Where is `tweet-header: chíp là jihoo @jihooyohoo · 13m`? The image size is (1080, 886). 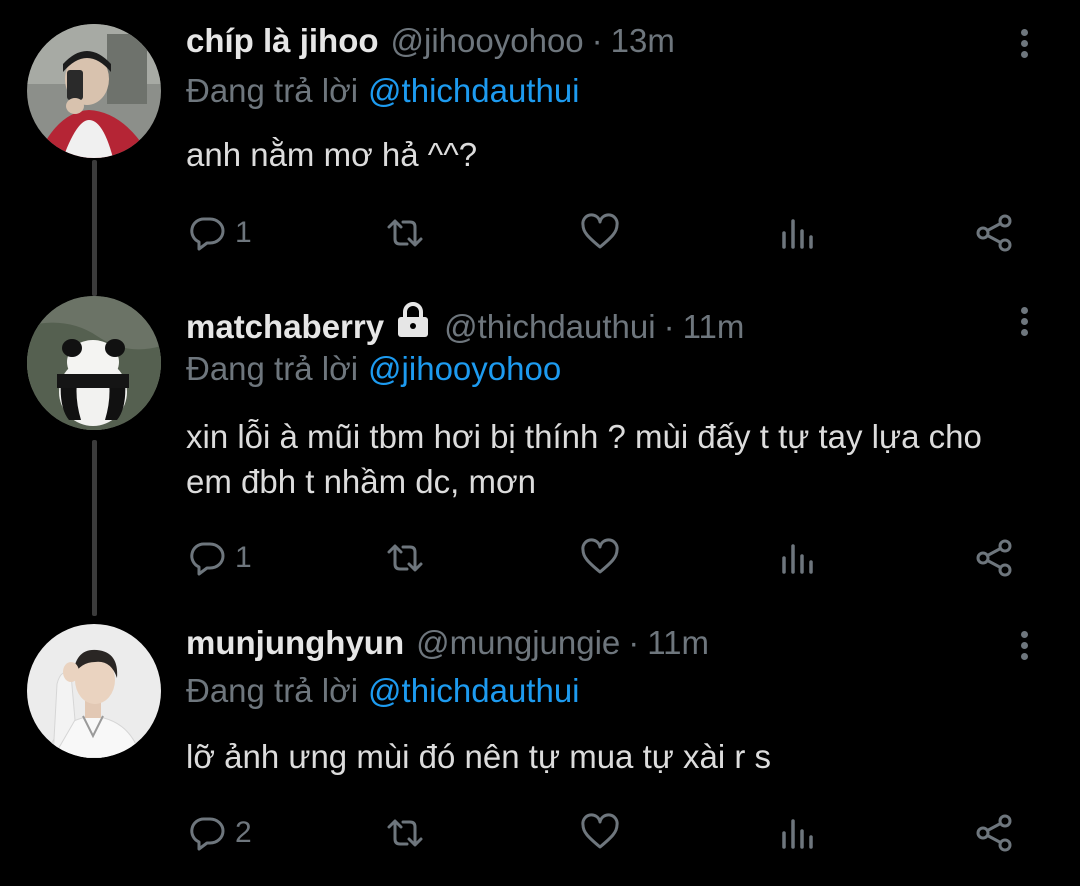
tweet-header: chíp là jihoo @jihooyohoo · 13m is located at coordinates (430, 44).